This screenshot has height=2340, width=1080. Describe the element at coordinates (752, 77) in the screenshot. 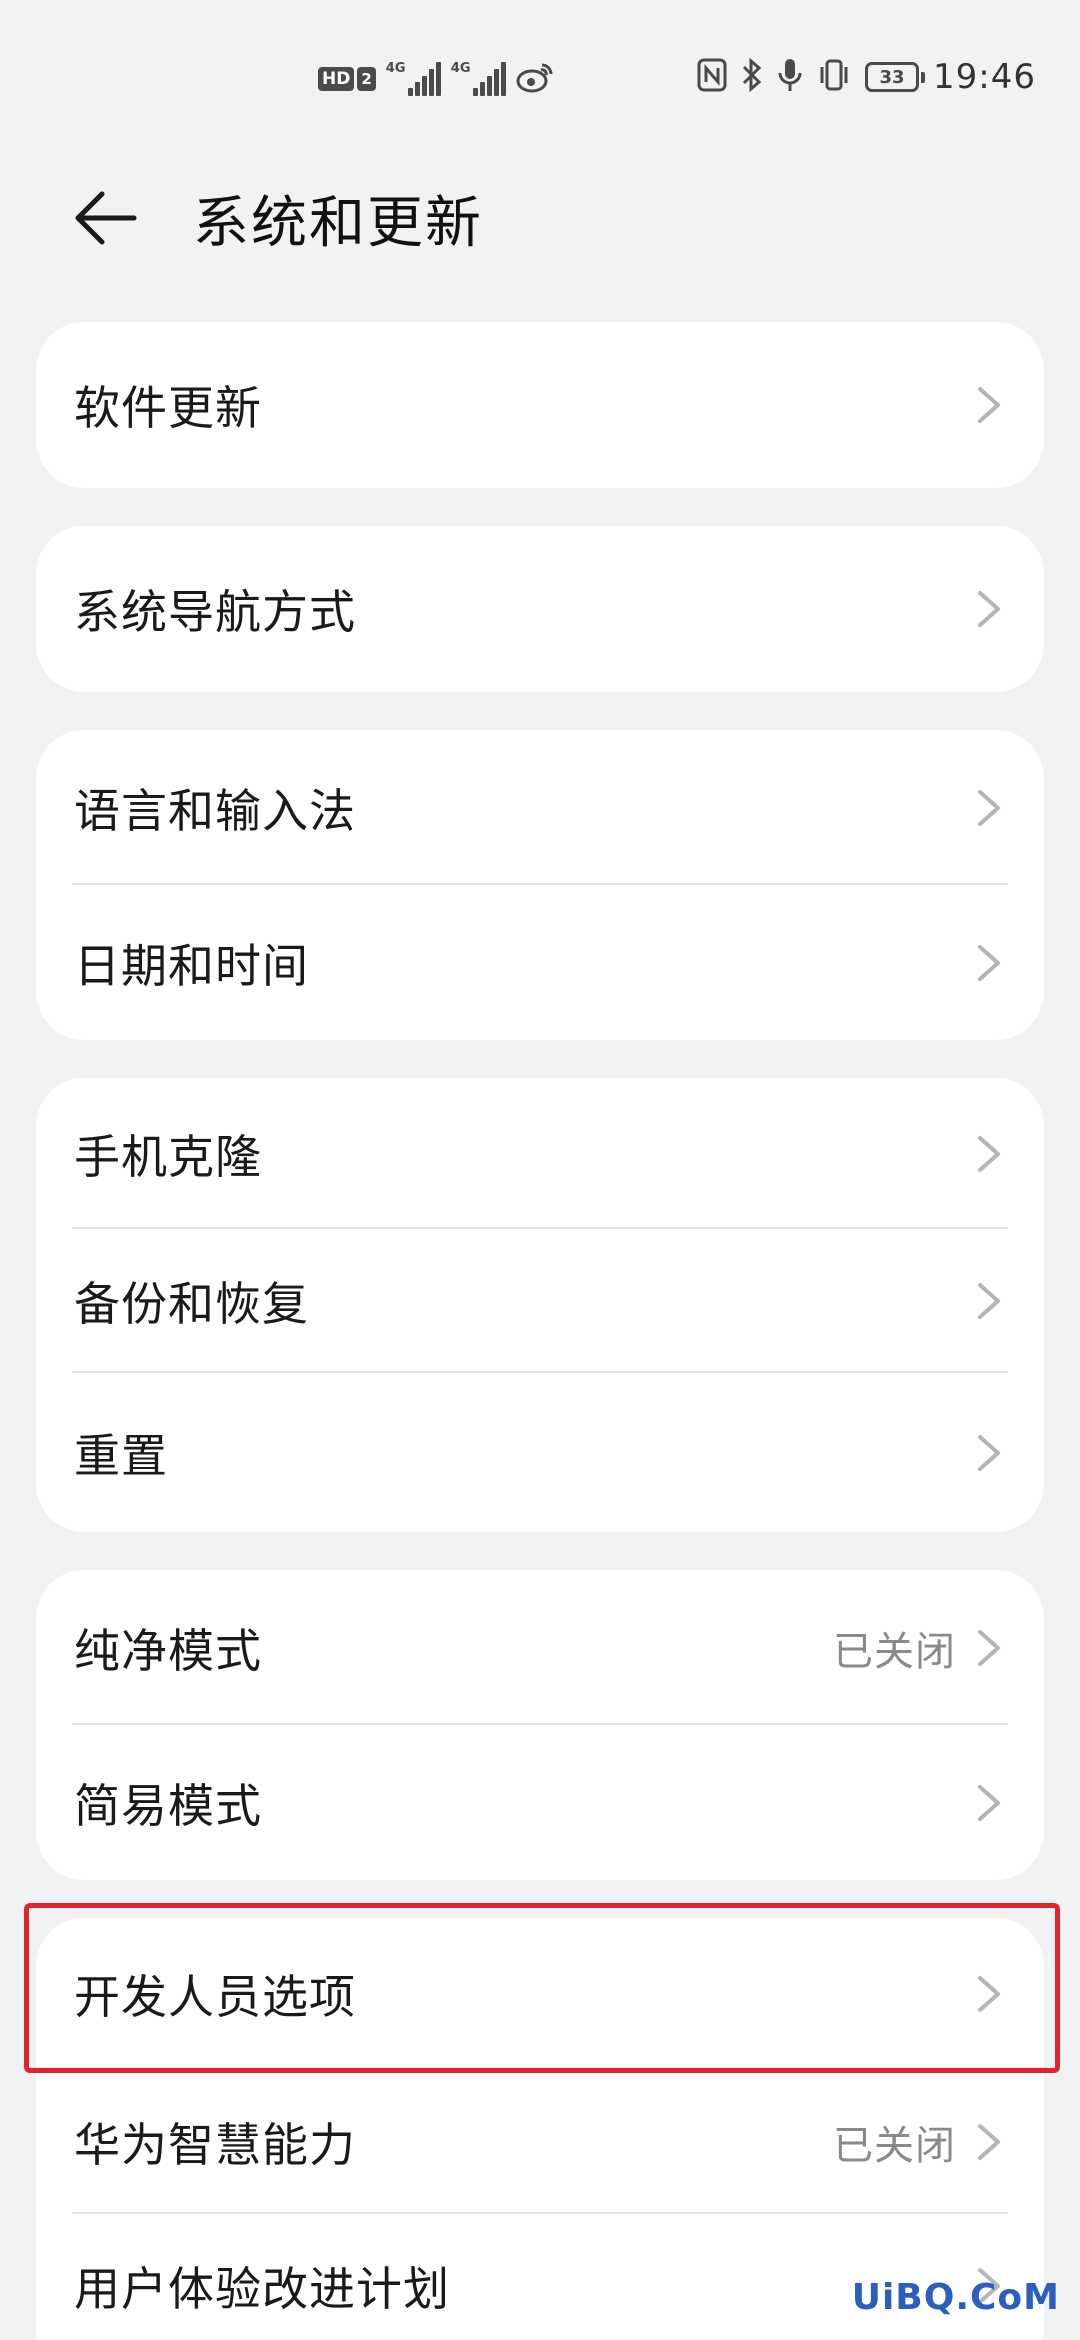

I see `bluetooth-icon` at that location.